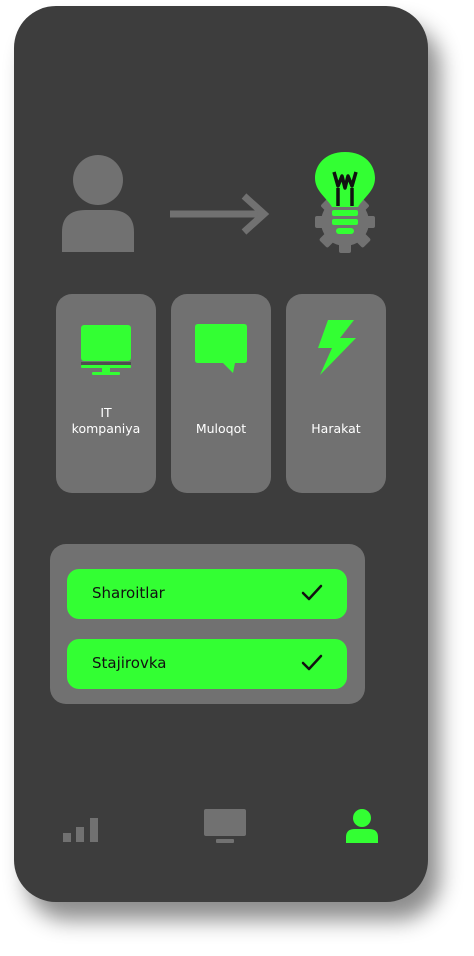 The image size is (474, 956). Describe the element at coordinates (207, 664) in the screenshot. I see `checklist-item-stajirovka: Stajirovka` at that location.